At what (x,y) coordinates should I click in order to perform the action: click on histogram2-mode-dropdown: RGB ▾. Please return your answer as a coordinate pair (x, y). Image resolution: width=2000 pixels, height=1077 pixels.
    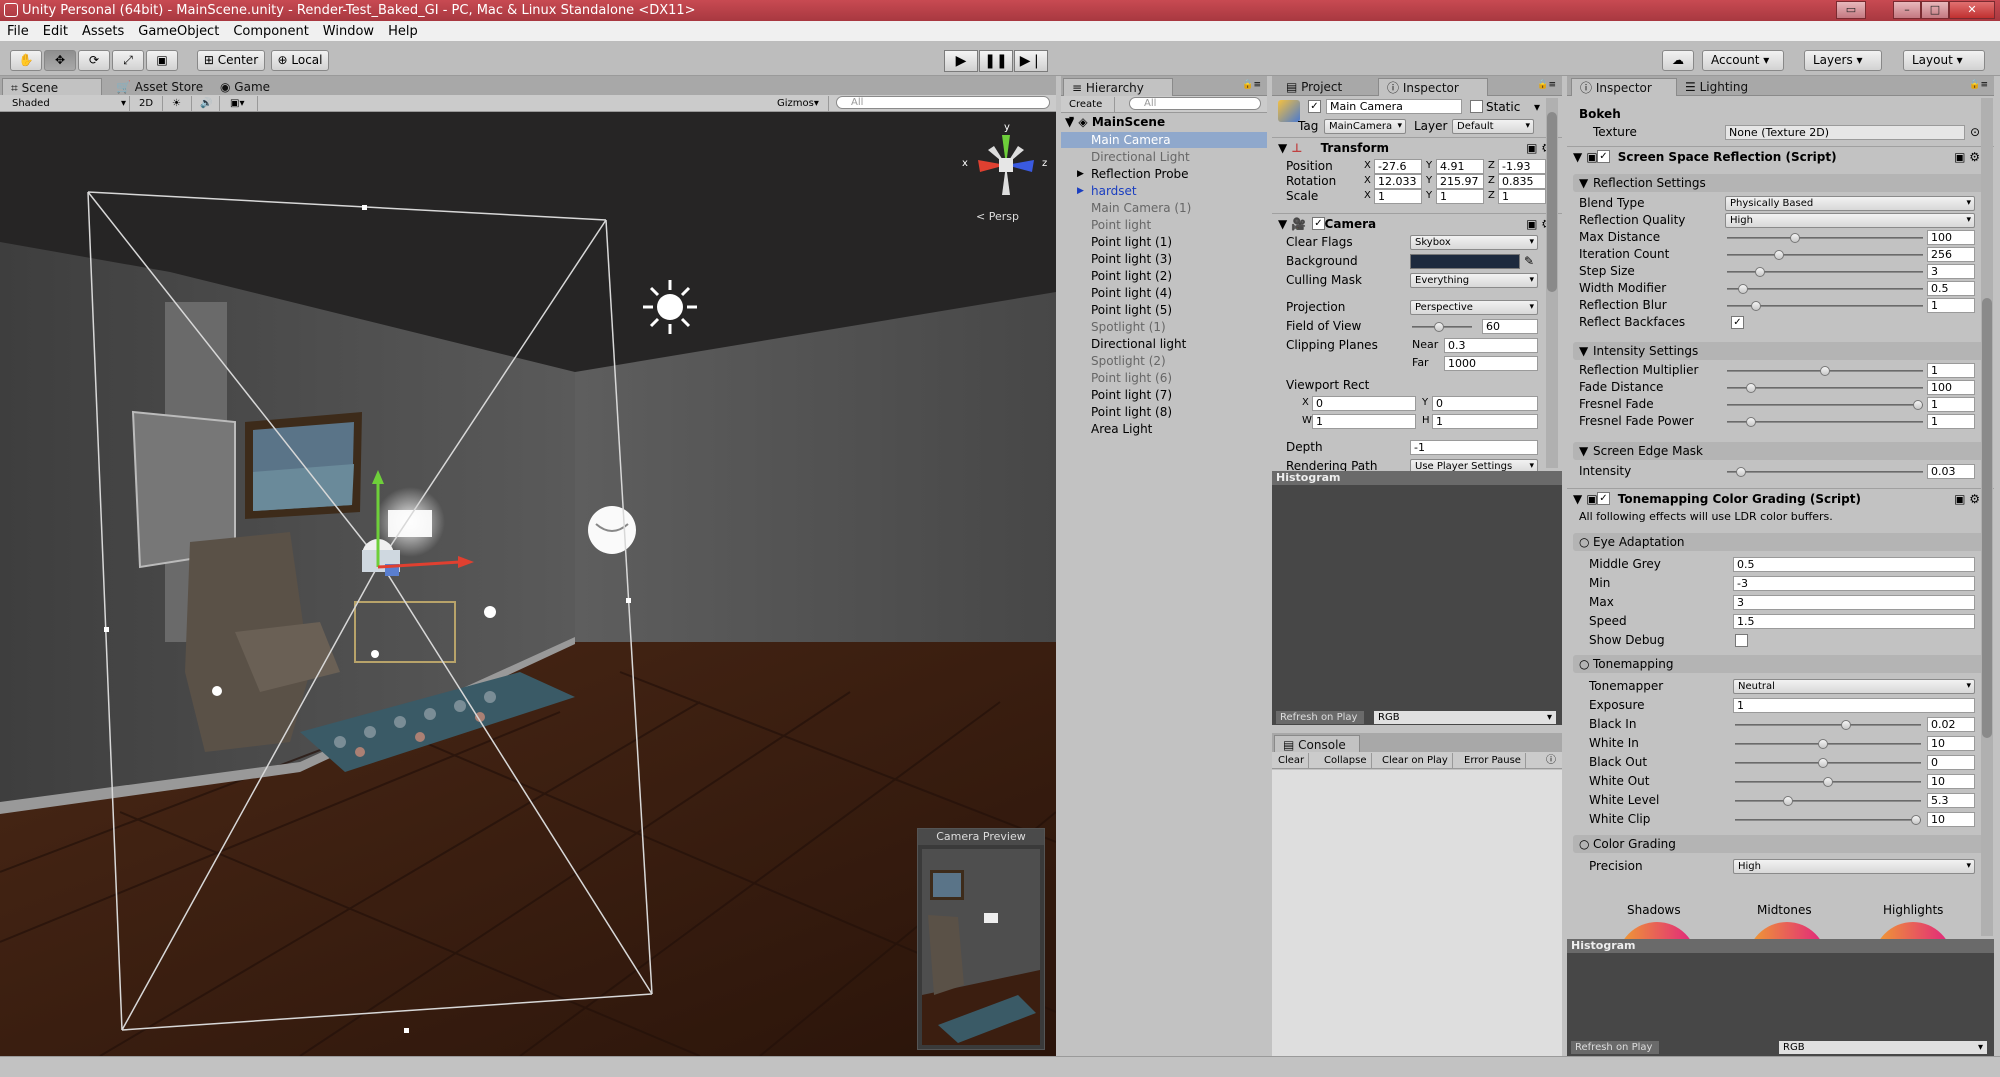
    Looking at the image, I should click on (1883, 1047).